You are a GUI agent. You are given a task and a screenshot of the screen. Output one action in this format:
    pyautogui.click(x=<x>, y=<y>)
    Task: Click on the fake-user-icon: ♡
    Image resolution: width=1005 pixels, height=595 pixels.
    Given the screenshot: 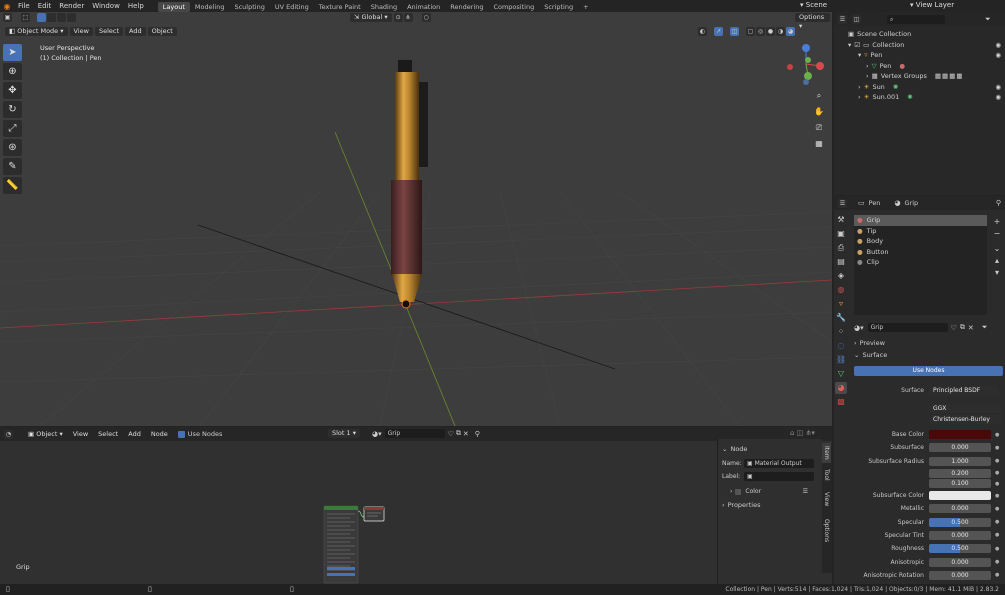 What is the action you would take?
    pyautogui.click(x=954, y=328)
    